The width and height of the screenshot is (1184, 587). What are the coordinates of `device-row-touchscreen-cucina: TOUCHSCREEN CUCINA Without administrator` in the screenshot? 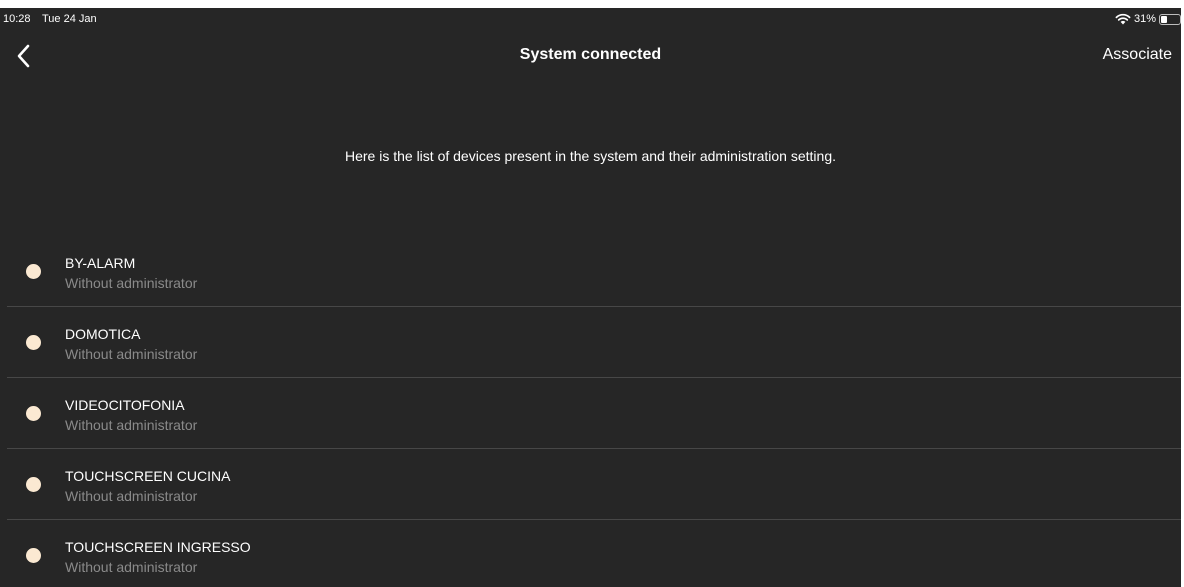 It's located at (590, 484).